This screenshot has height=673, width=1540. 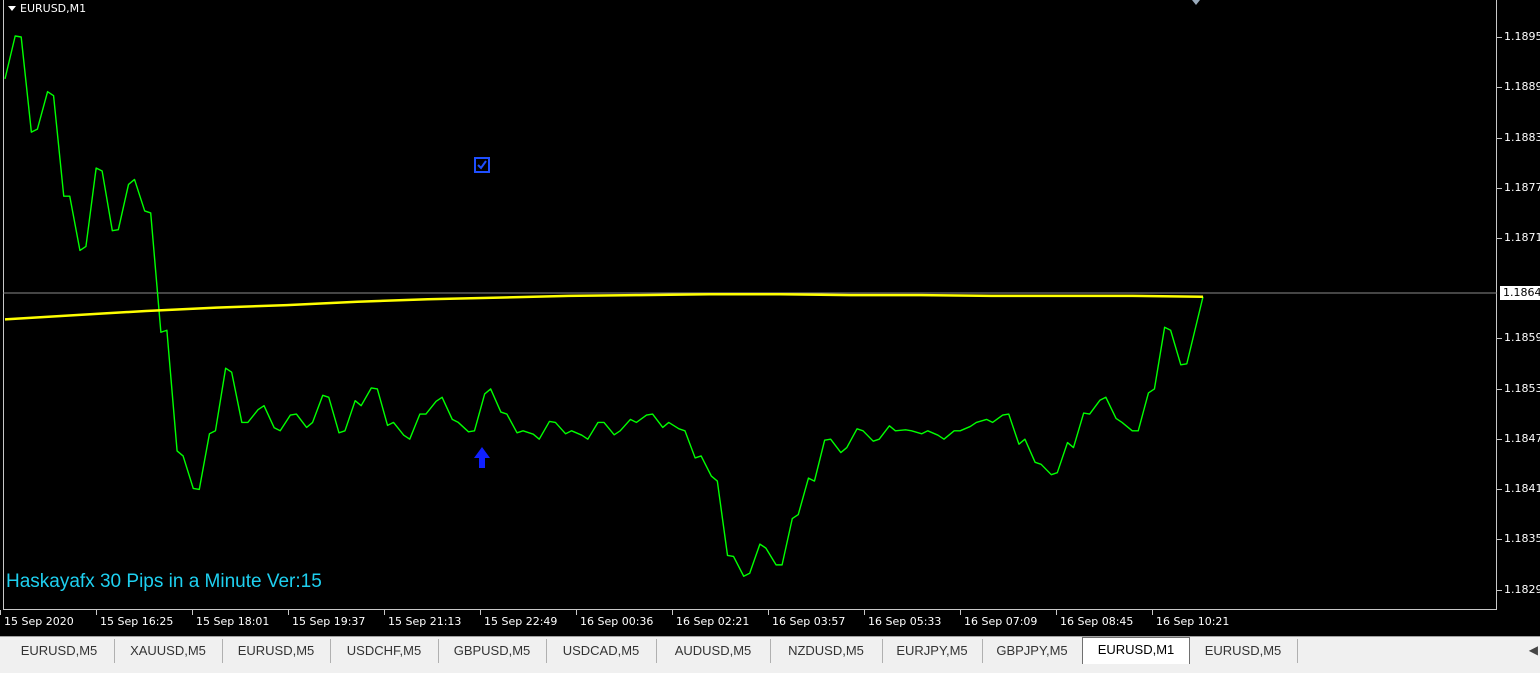 What do you see at coordinates (601, 651) in the screenshot?
I see `chart-tab: USDCAD,M5` at bounding box center [601, 651].